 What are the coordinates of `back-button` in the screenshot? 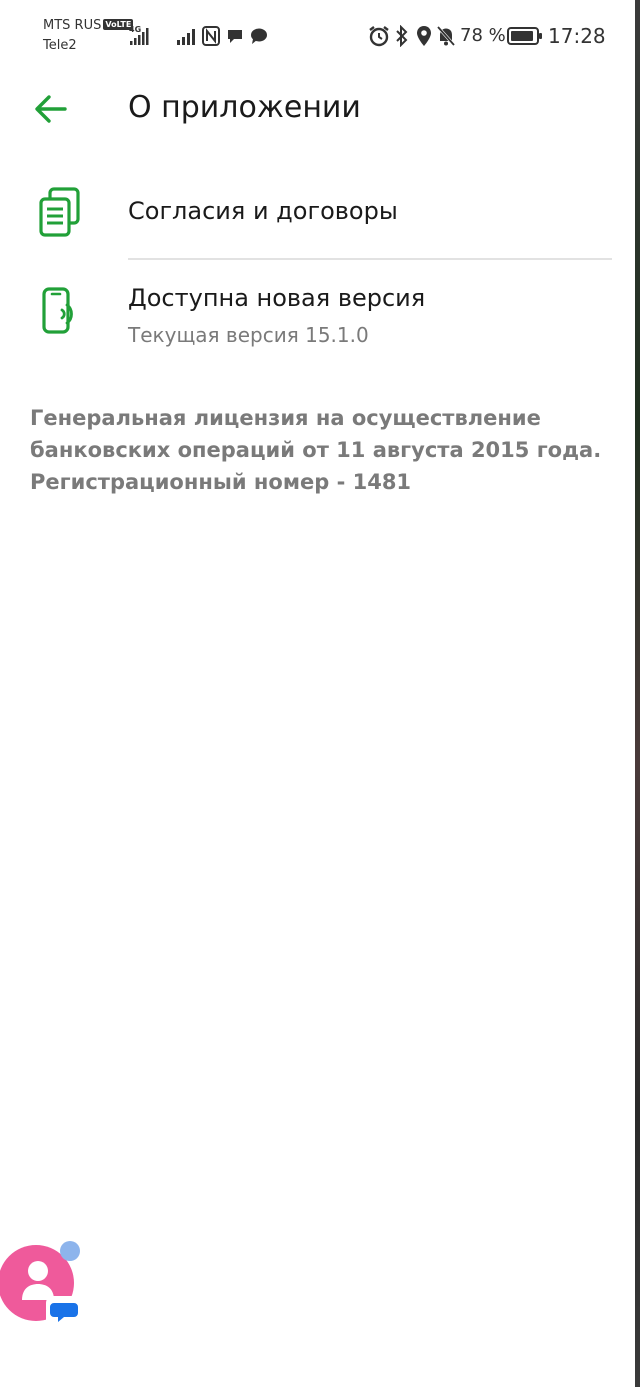 It's located at (51, 109).